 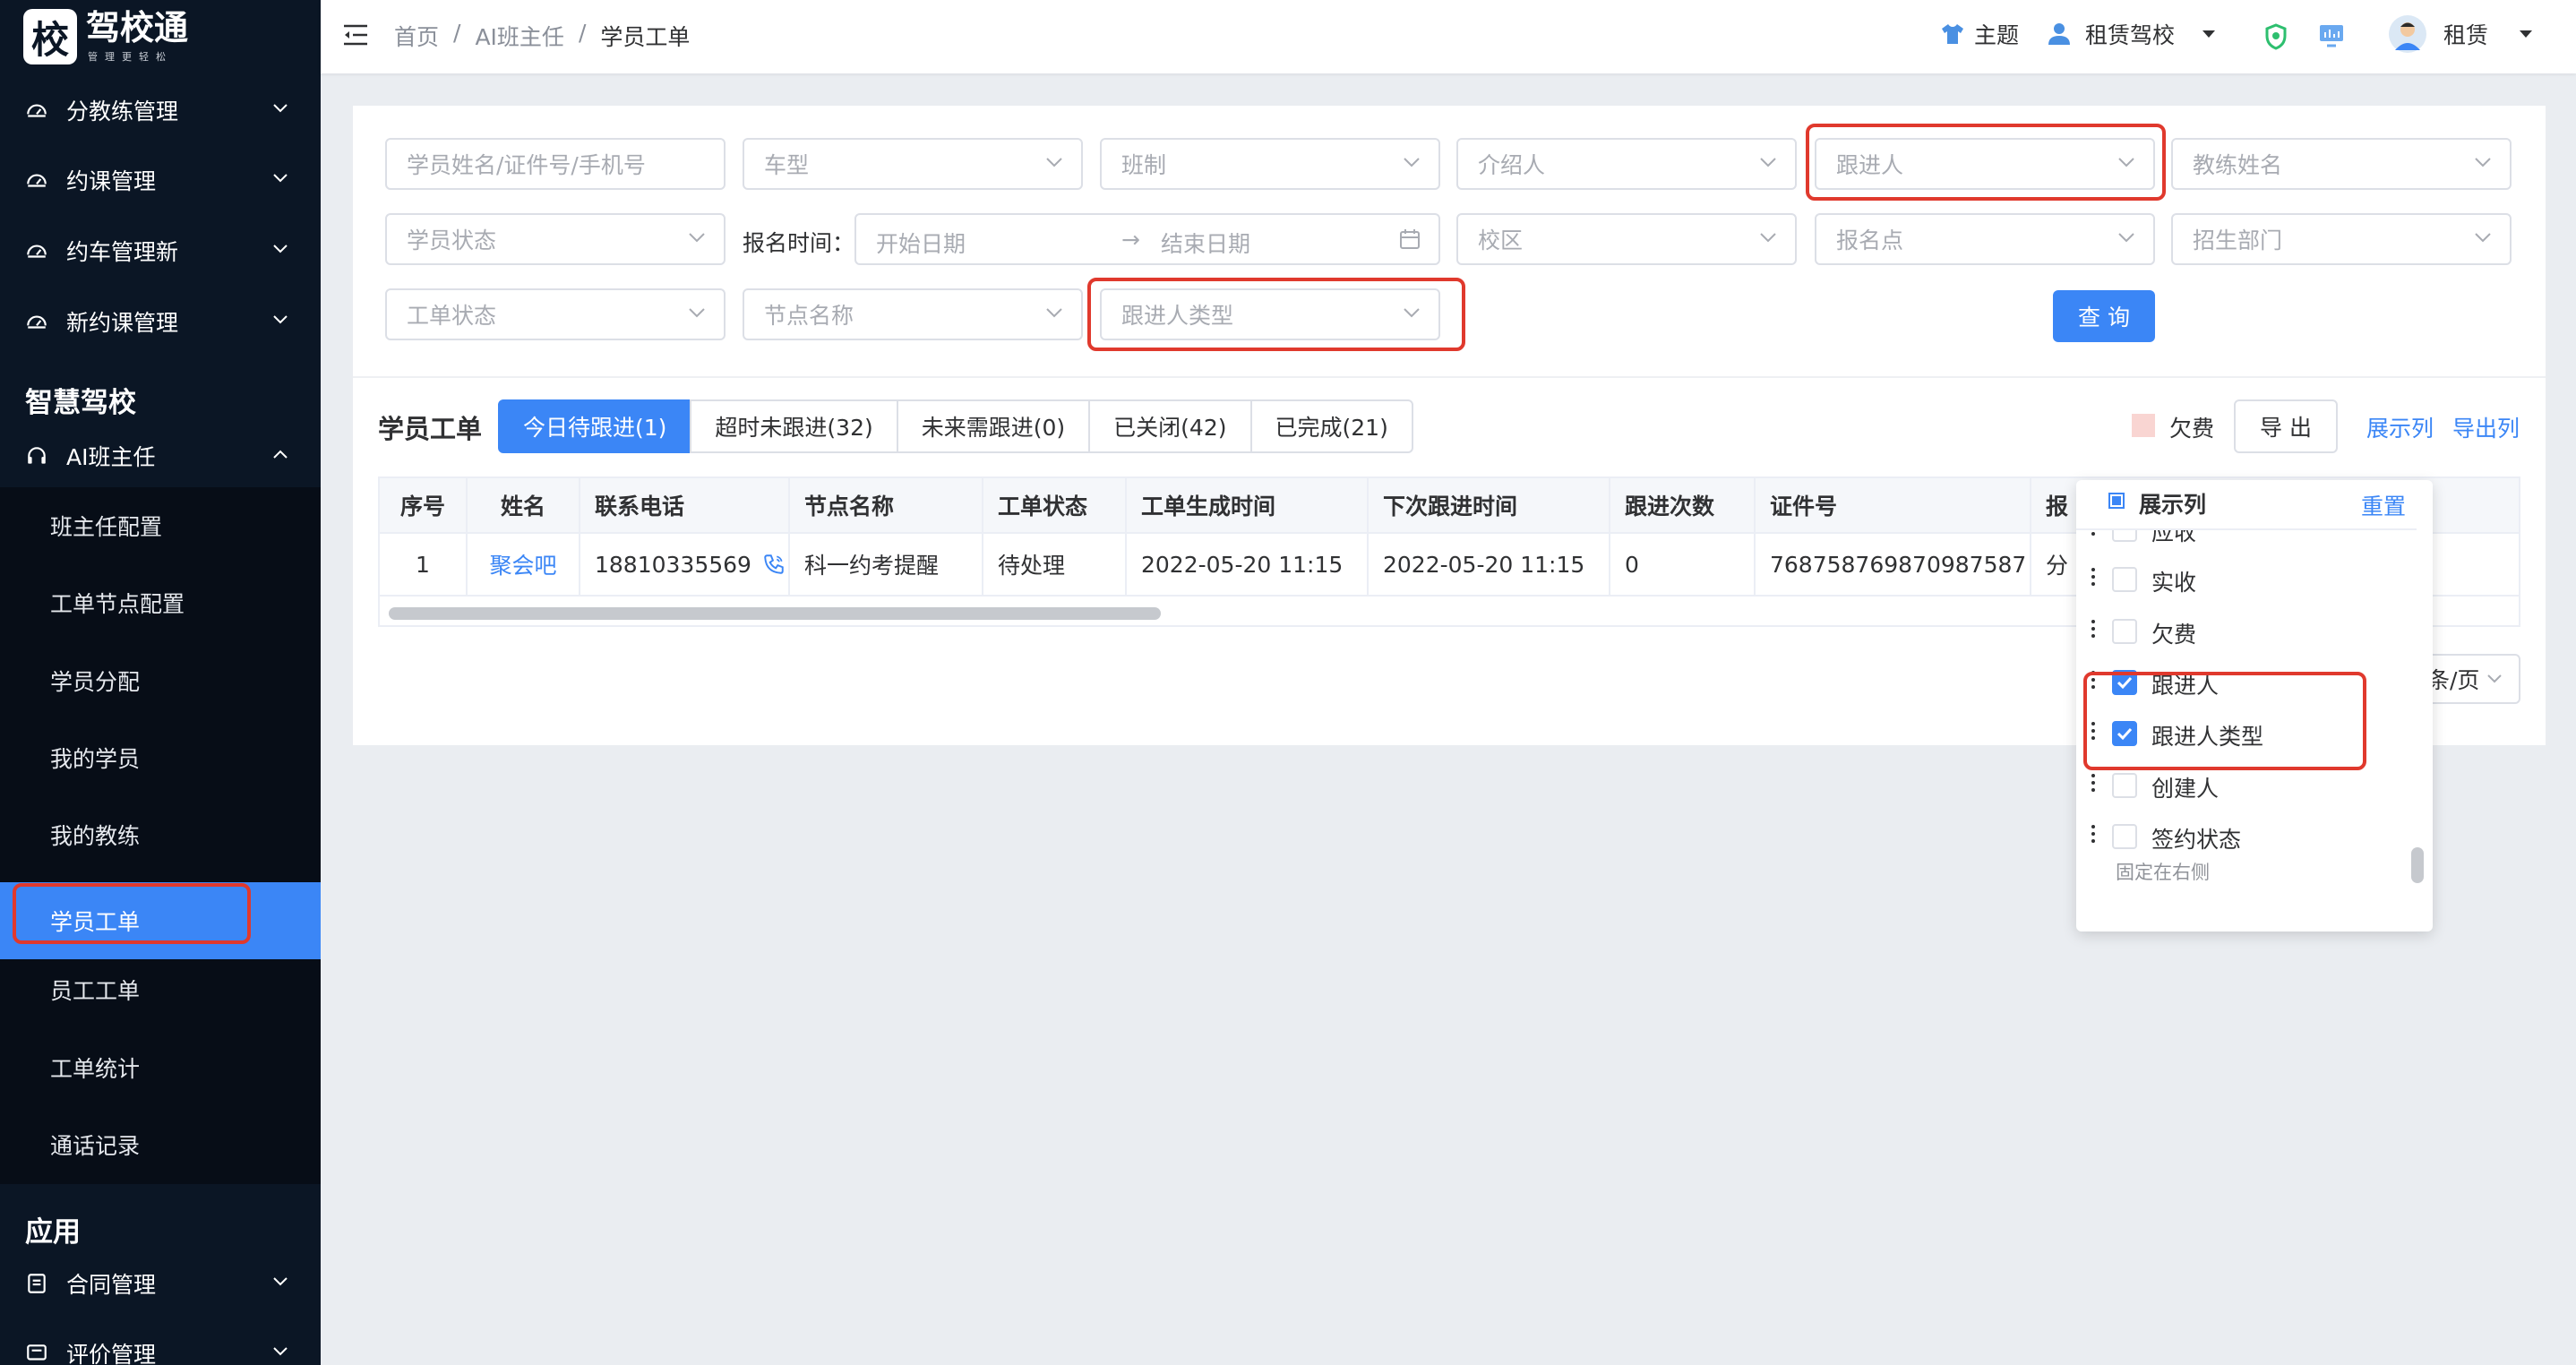 I want to click on column-option: 欠费, so click(x=2246, y=630).